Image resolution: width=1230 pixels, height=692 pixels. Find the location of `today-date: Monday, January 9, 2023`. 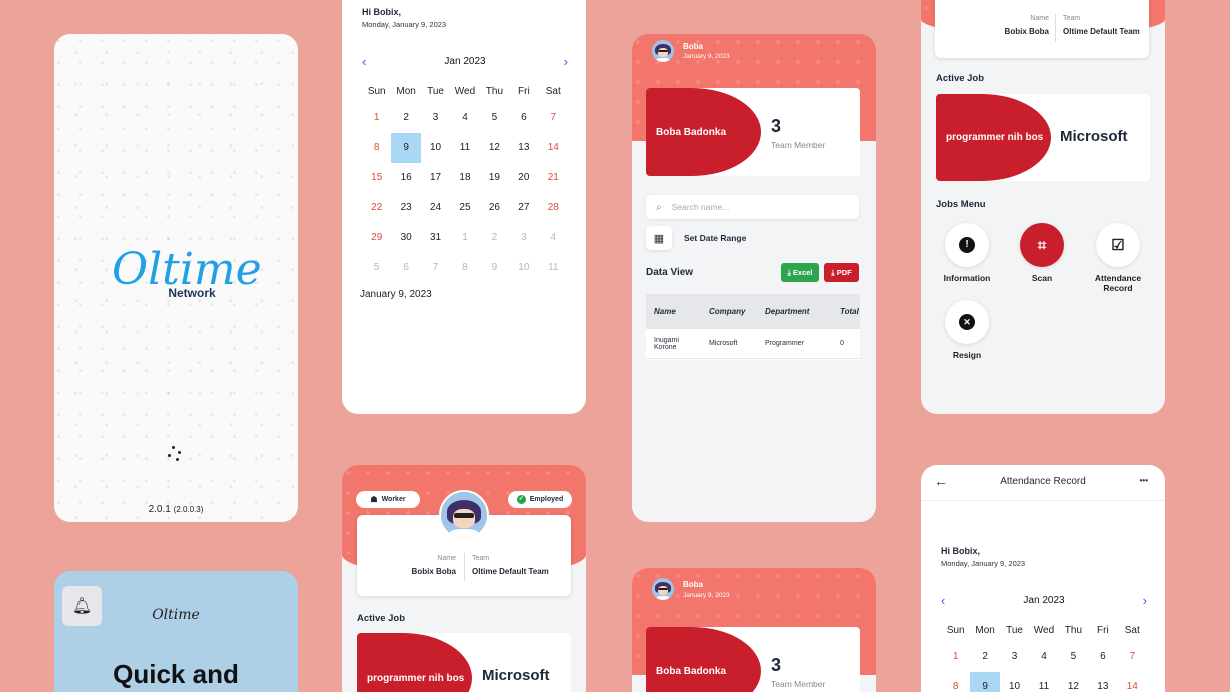

today-date: Monday, January 9, 2023 is located at coordinates (404, 24).